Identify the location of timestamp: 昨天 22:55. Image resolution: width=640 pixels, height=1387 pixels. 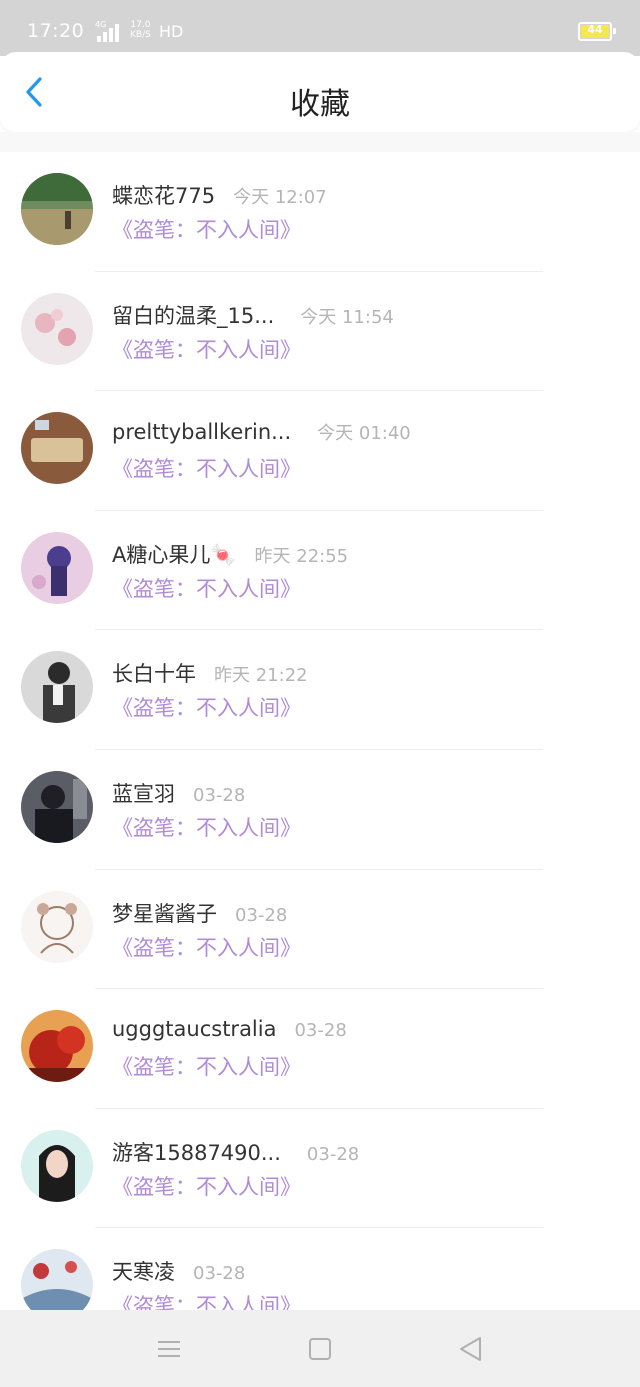
(301, 556).